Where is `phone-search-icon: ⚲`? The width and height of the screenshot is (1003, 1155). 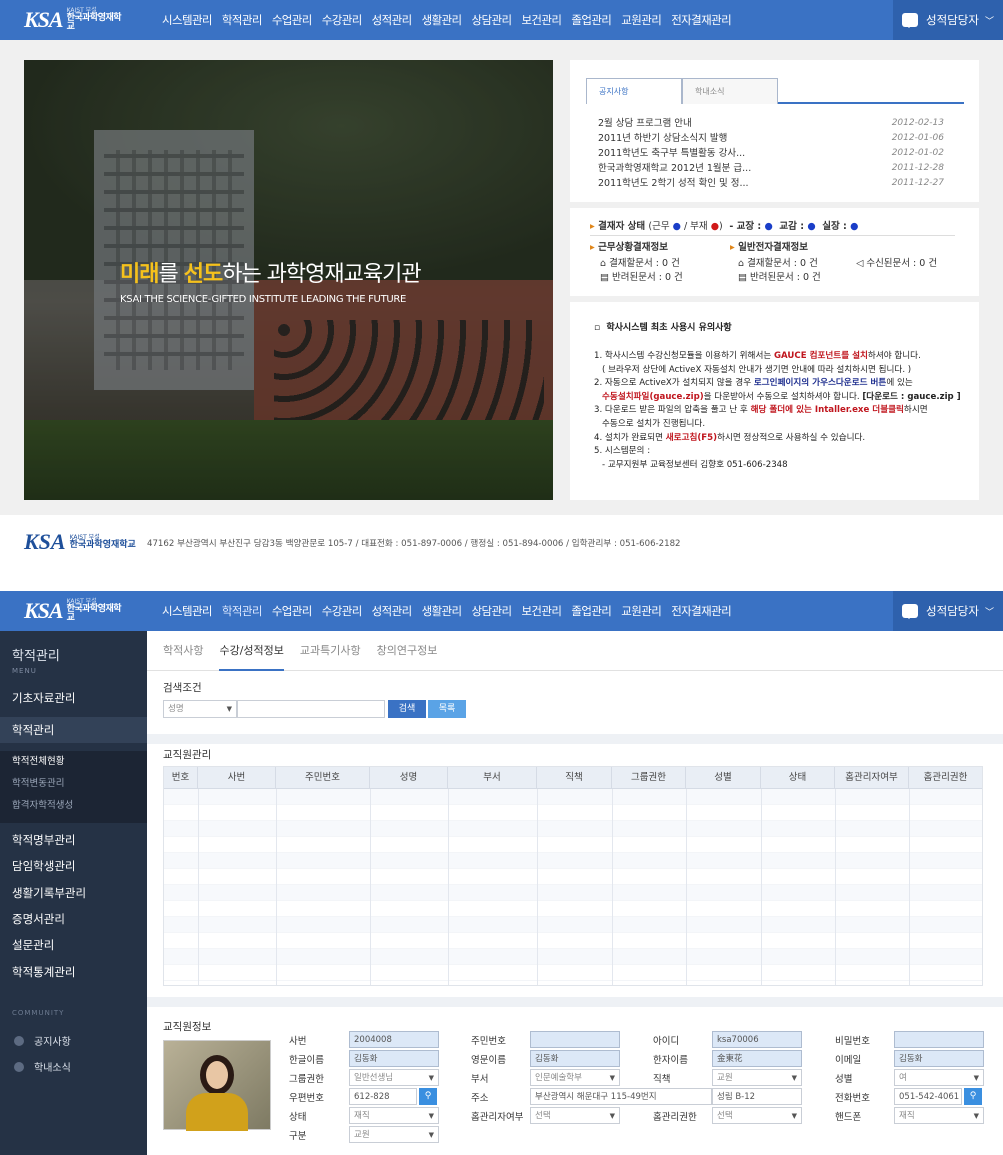 phone-search-icon: ⚲ is located at coordinates (973, 1096).